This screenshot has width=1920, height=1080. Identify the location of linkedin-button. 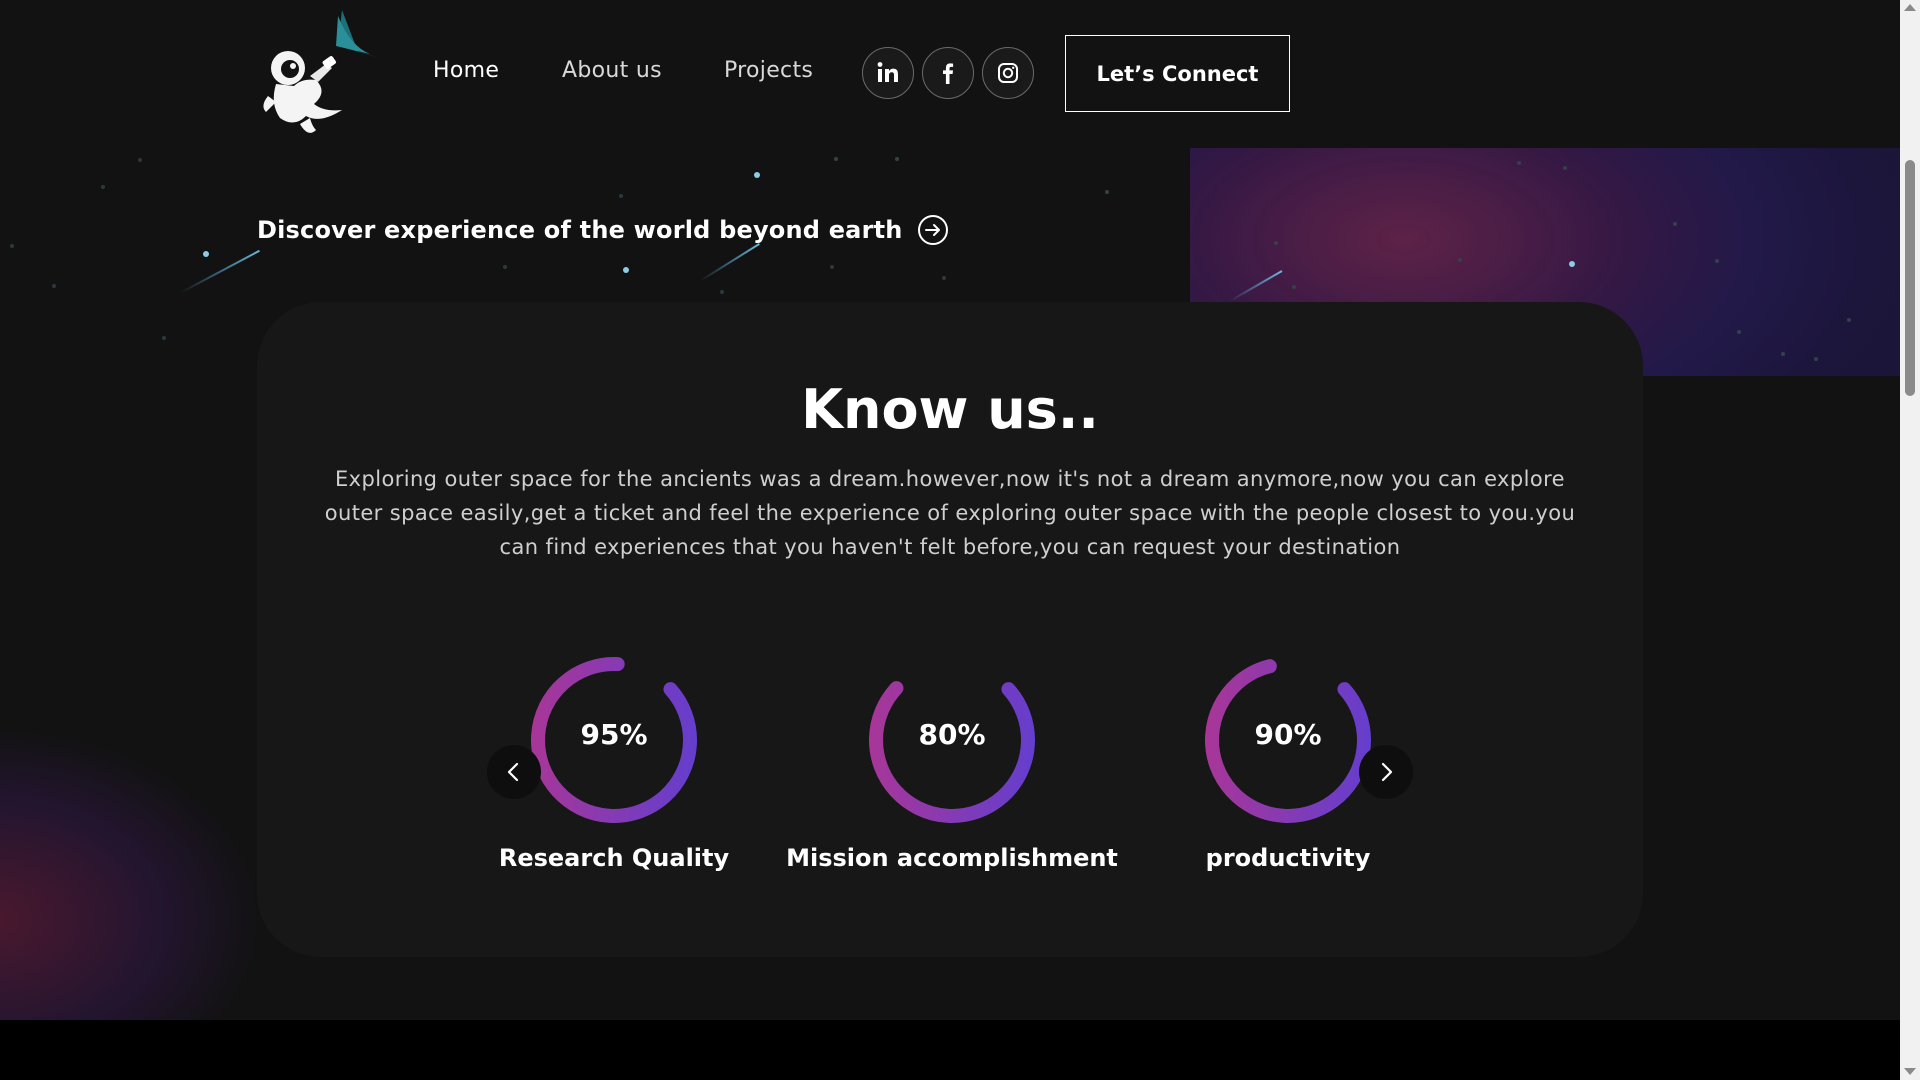
(888, 73).